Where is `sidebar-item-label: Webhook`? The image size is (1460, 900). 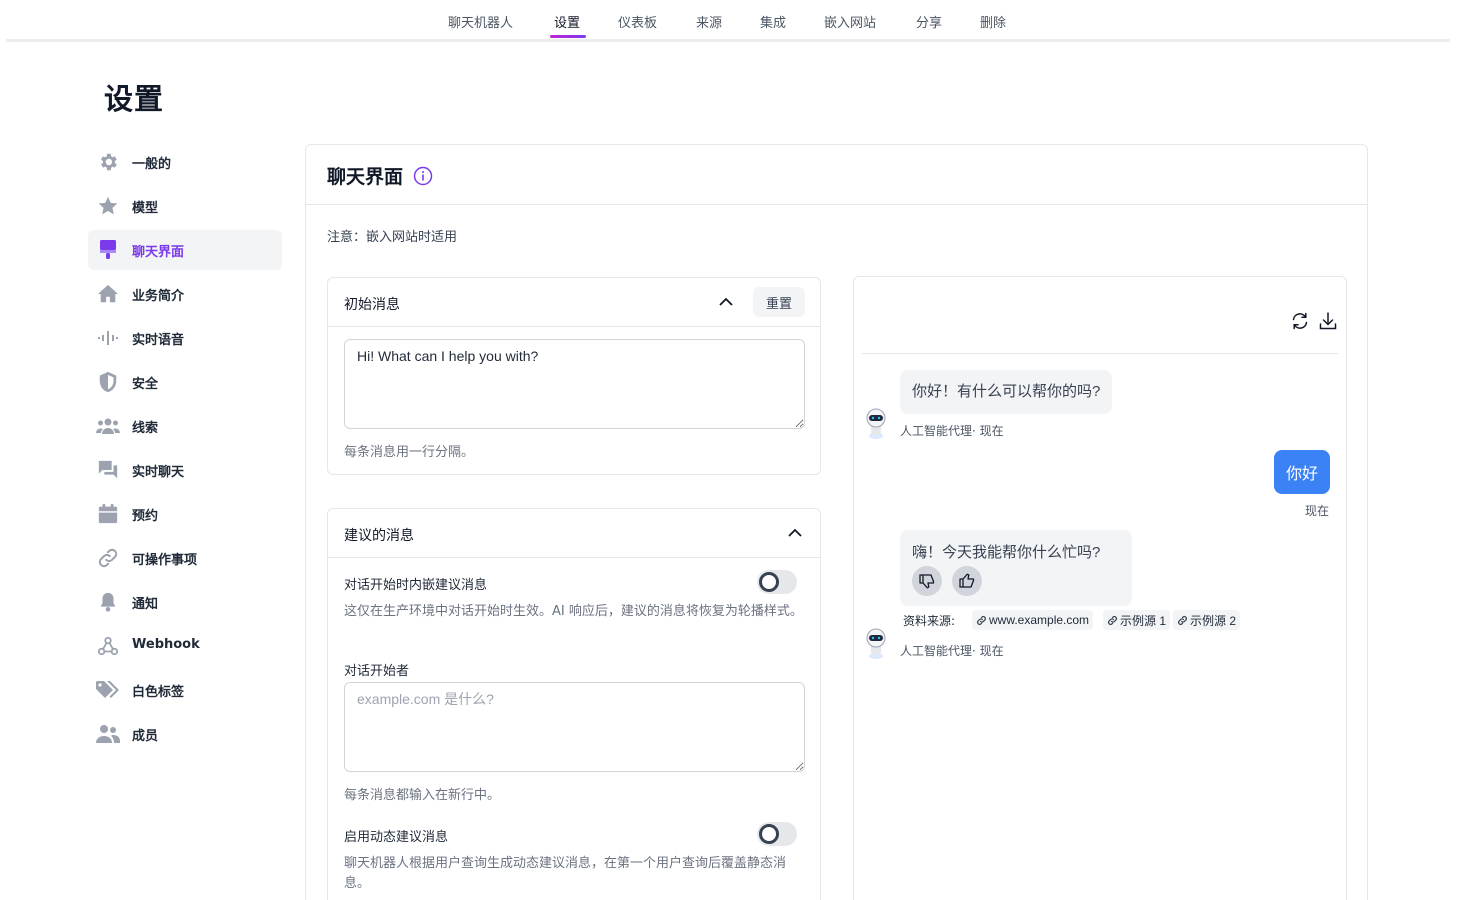 sidebar-item-label: Webhook is located at coordinates (166, 644).